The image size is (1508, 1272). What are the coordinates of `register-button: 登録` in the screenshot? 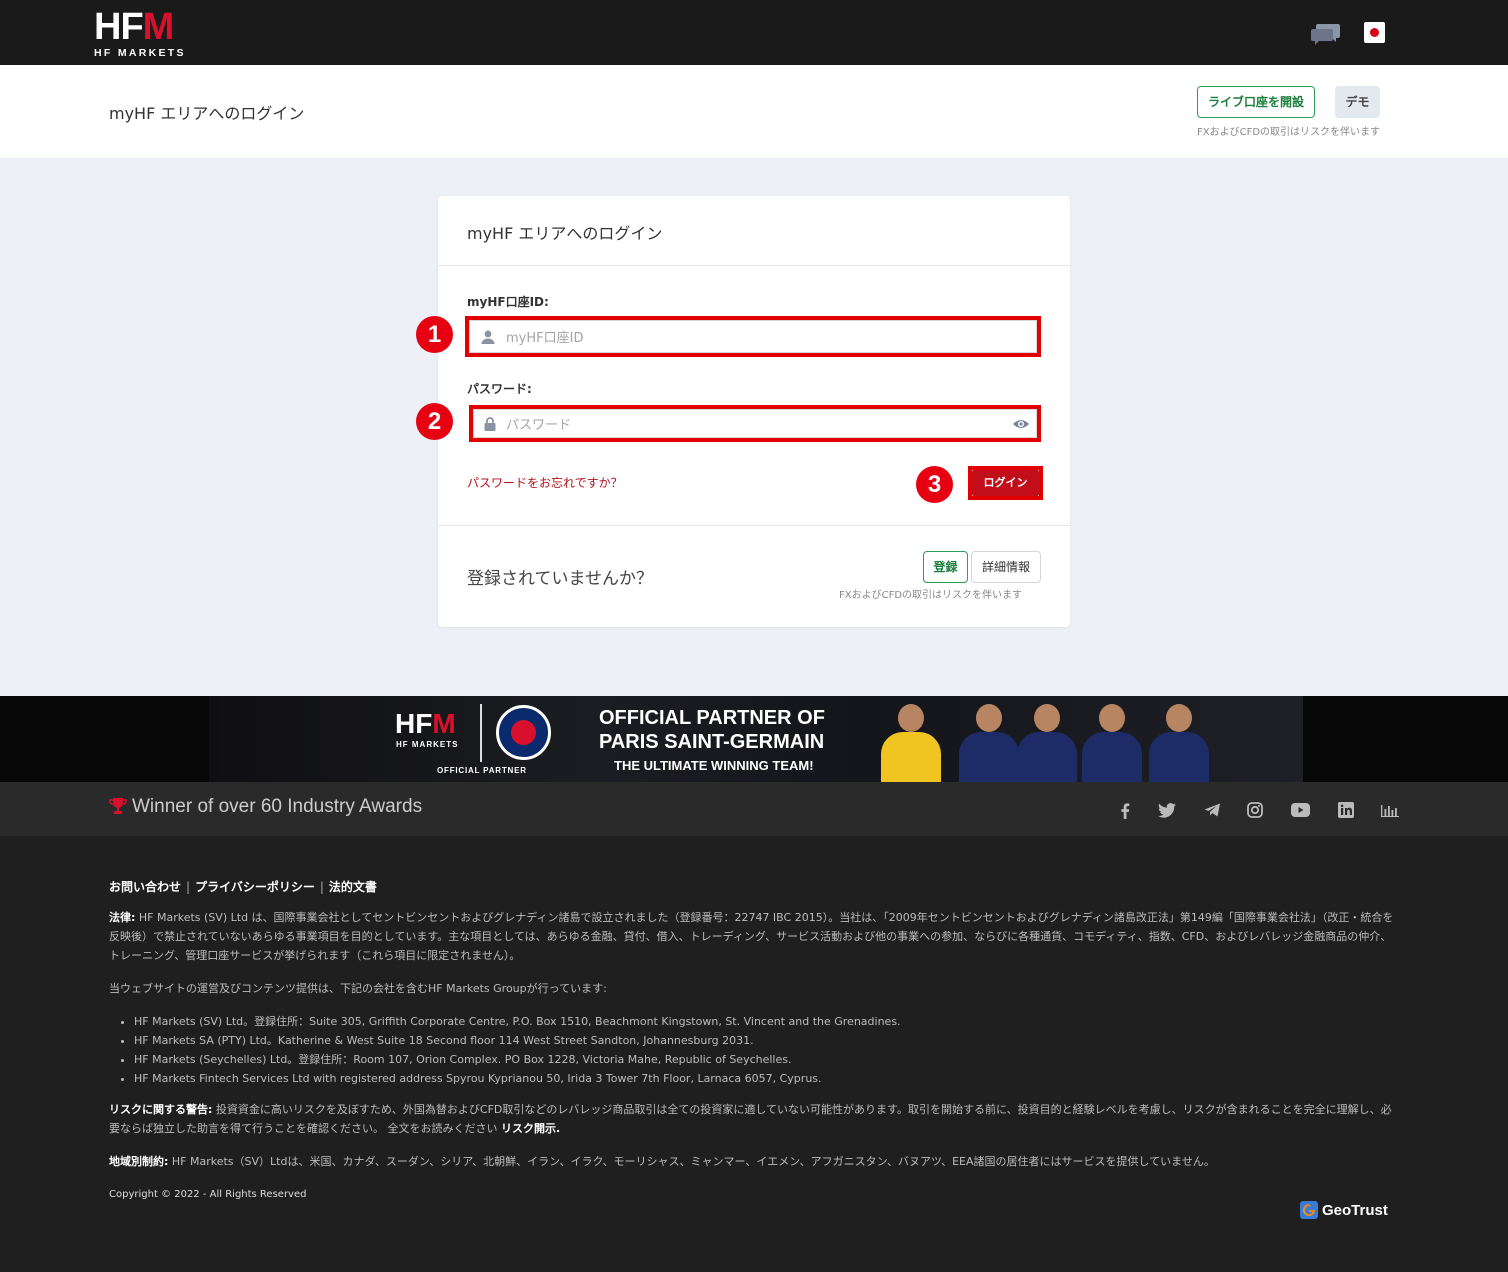 It's located at (945, 567).